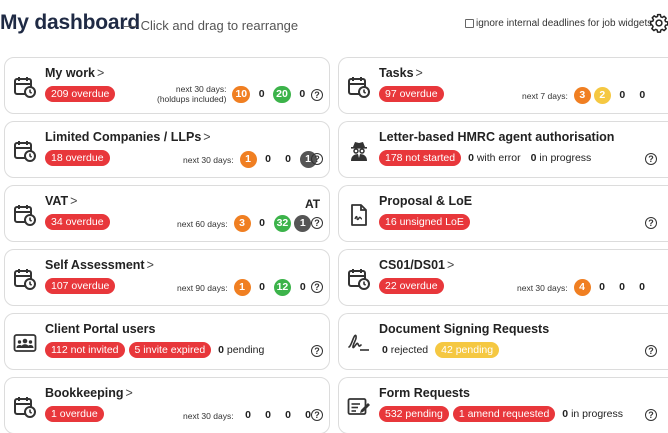 Image resolution: width=668 pixels, height=433 pixels. Describe the element at coordinates (25, 343) in the screenshot. I see `users-group-icon` at that location.